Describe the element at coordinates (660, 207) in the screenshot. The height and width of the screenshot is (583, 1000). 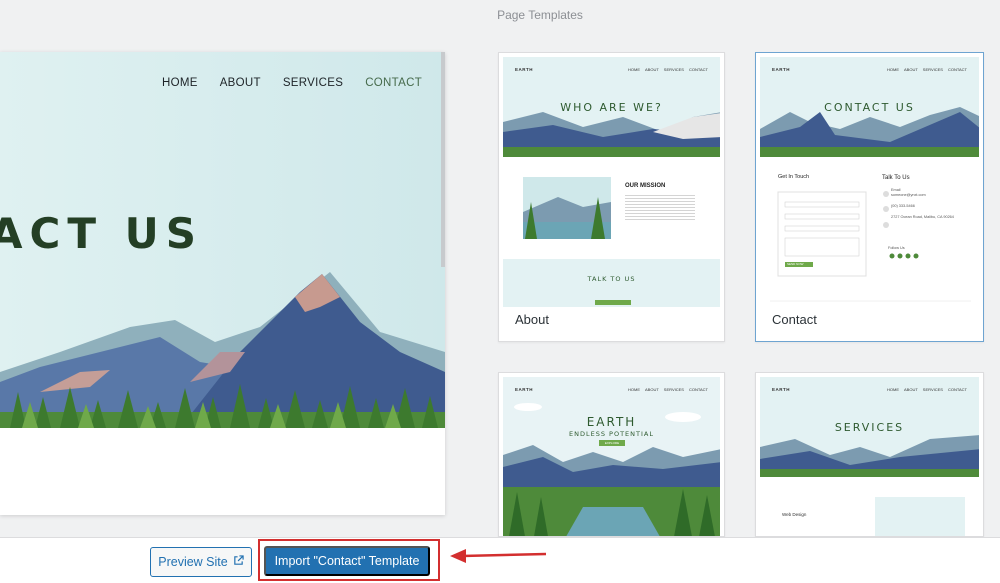
I see `about-mission-text` at that location.